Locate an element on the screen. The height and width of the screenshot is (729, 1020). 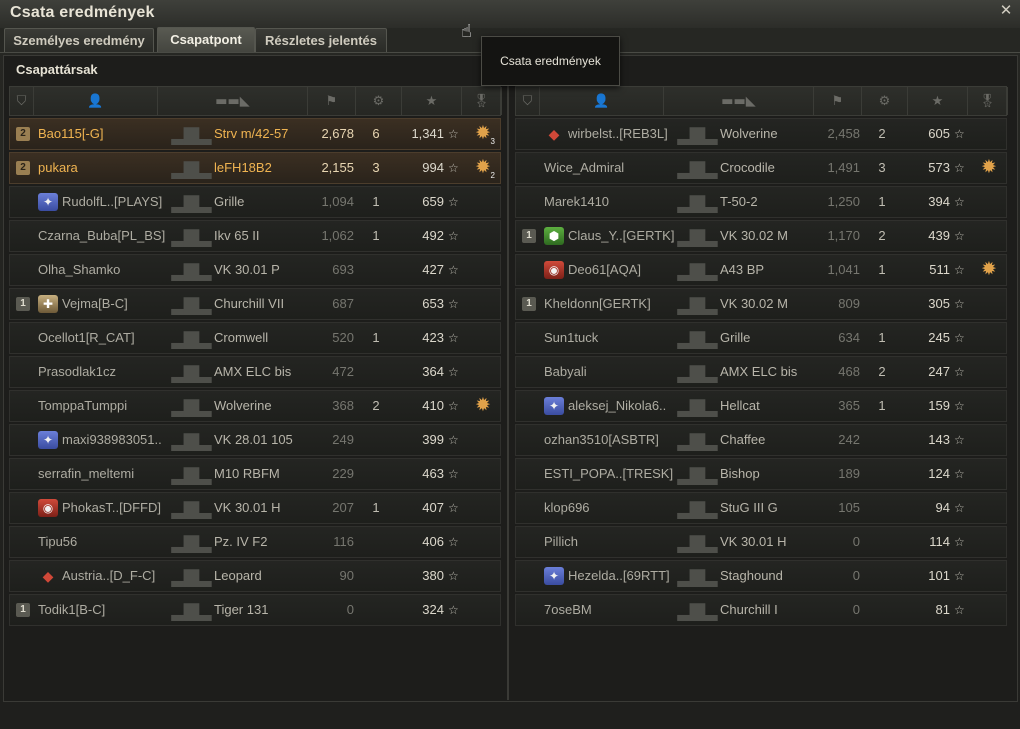
player-row: Marek1410 ▂▆▂ T-50-2 1,250 1 394 ☆ is located at coordinates (761, 202).